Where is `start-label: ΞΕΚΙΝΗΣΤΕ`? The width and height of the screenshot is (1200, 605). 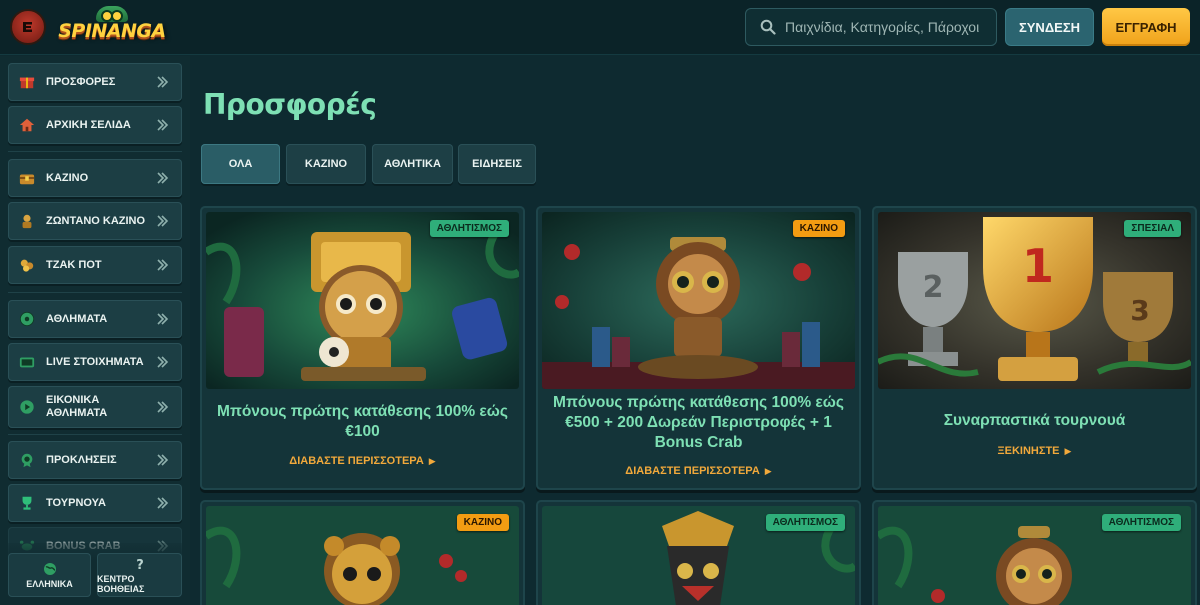
start-label: ΞΕΚΙΝΗΣΤΕ is located at coordinates (1028, 451).